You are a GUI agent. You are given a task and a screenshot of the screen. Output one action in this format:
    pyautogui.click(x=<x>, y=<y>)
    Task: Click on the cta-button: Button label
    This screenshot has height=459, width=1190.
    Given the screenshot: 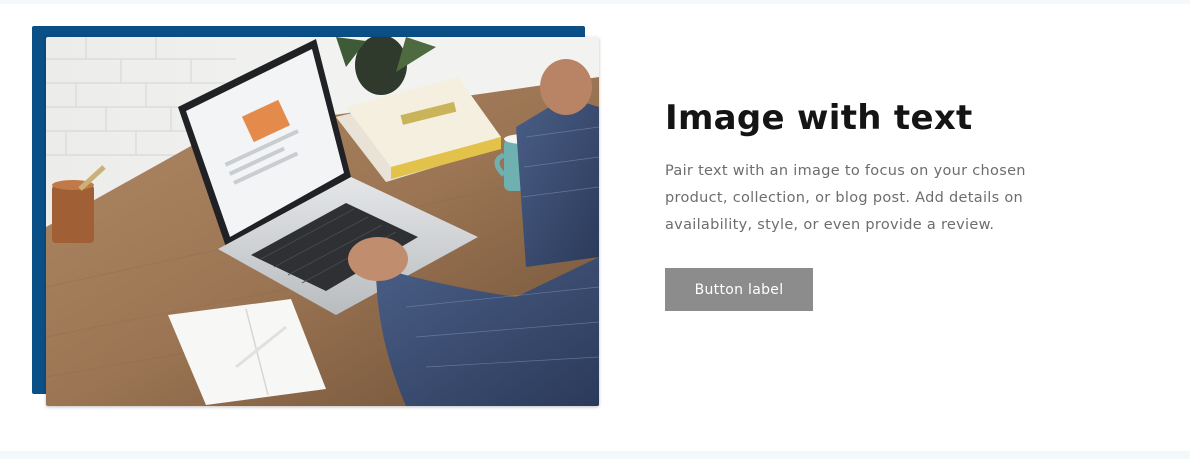 What is the action you would take?
    pyautogui.click(x=739, y=289)
    